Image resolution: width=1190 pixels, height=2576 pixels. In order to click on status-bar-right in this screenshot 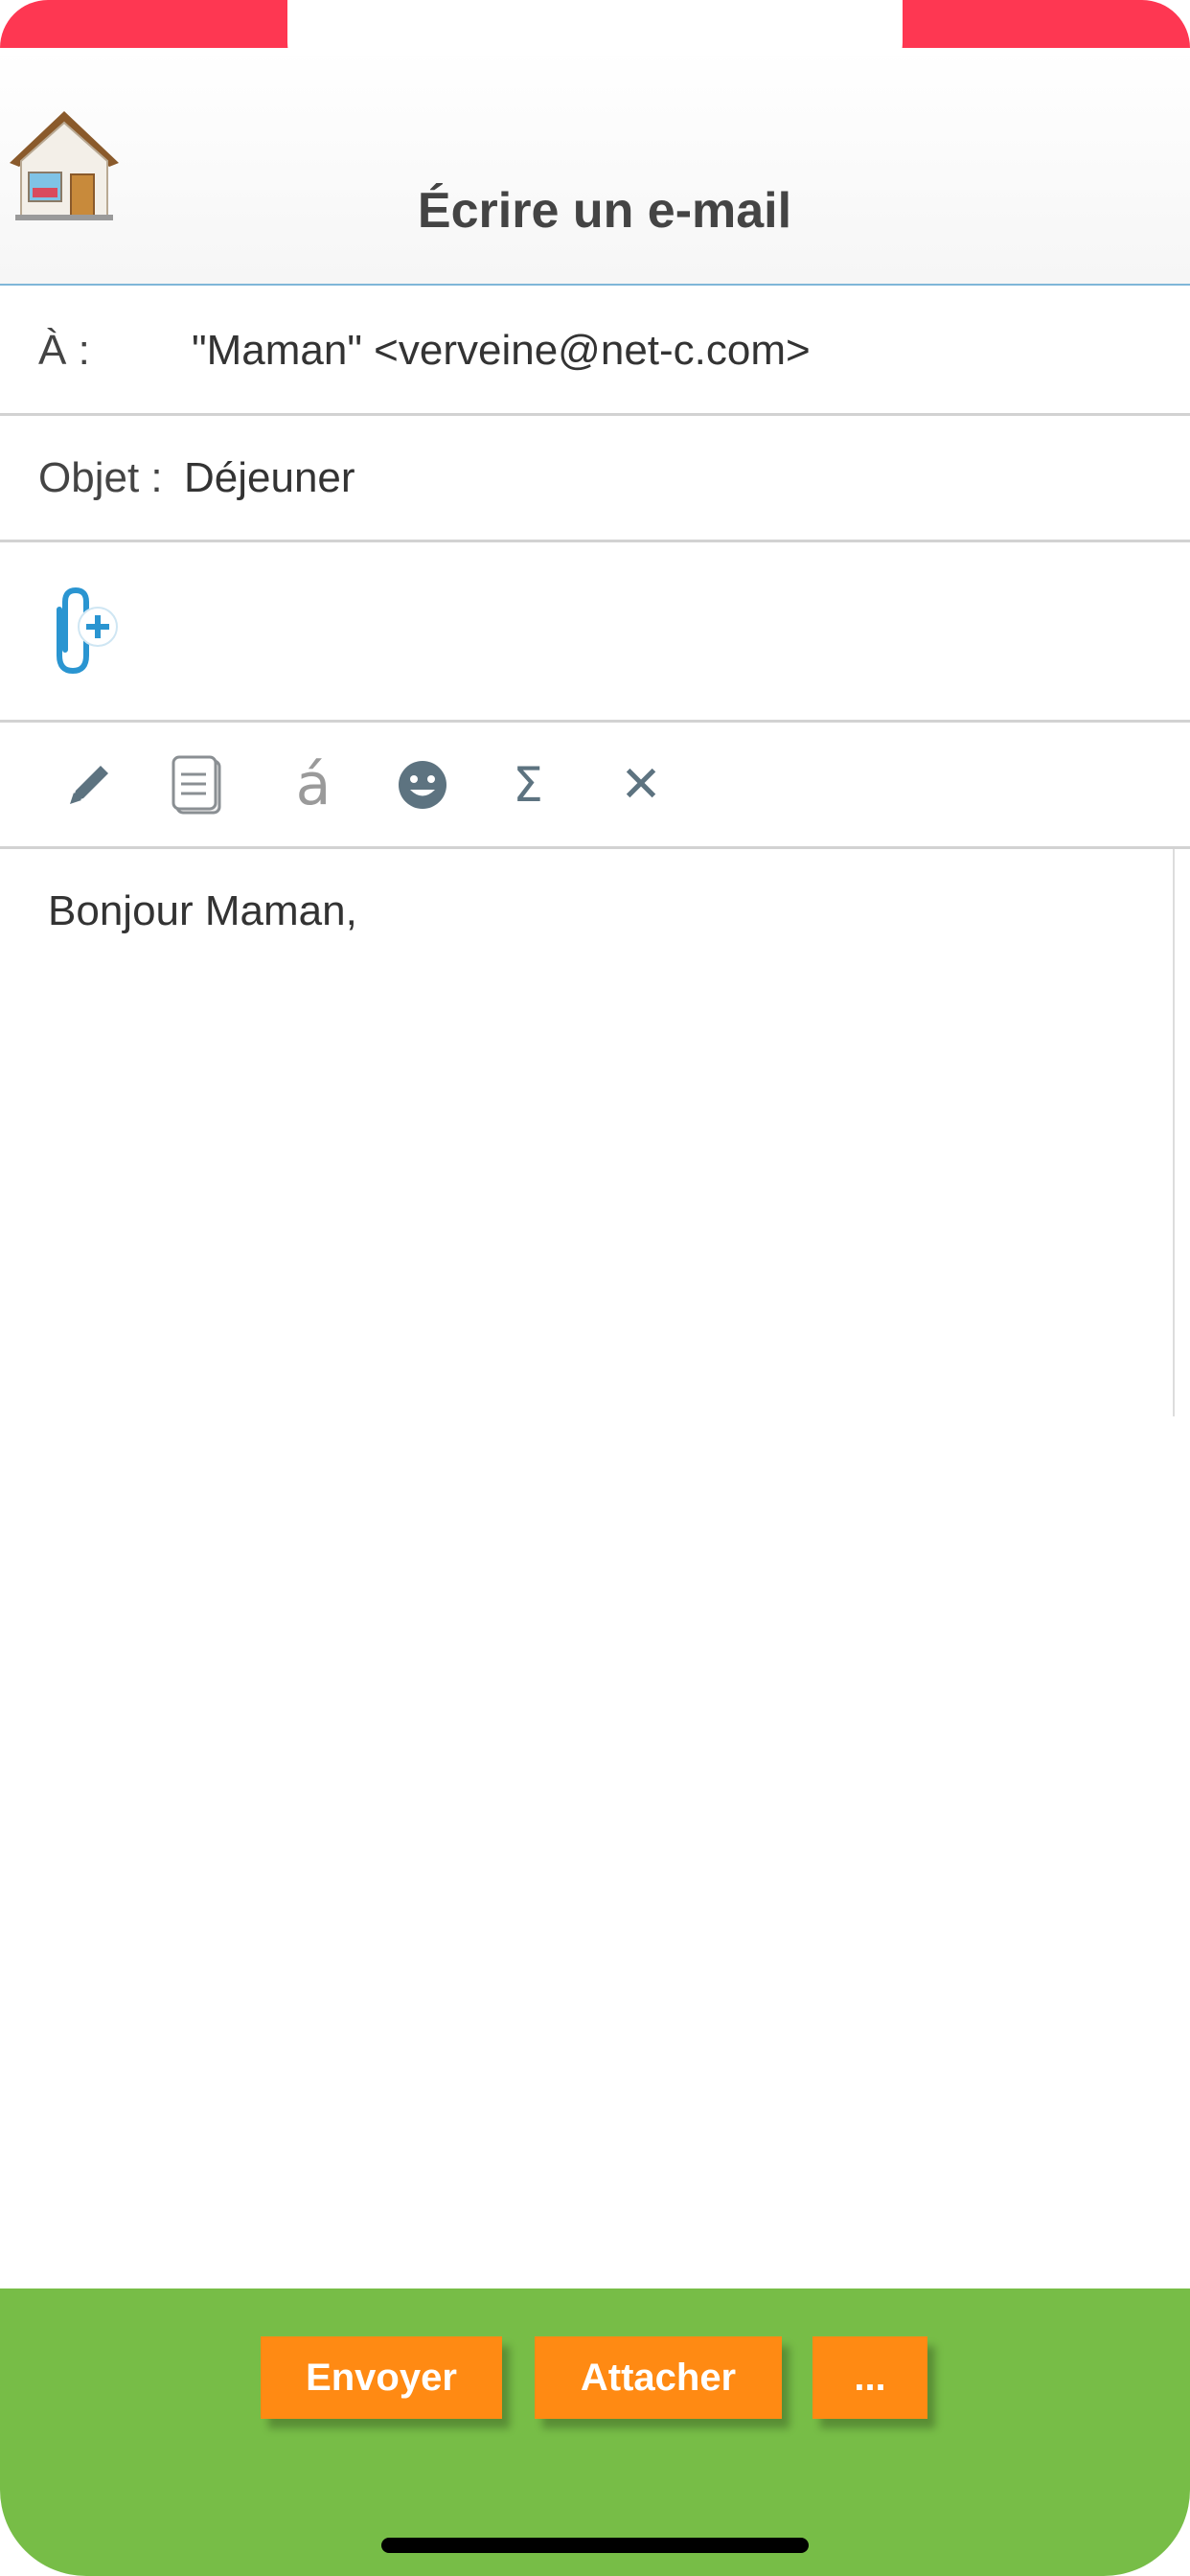, I will do `click(1041, 24)`.